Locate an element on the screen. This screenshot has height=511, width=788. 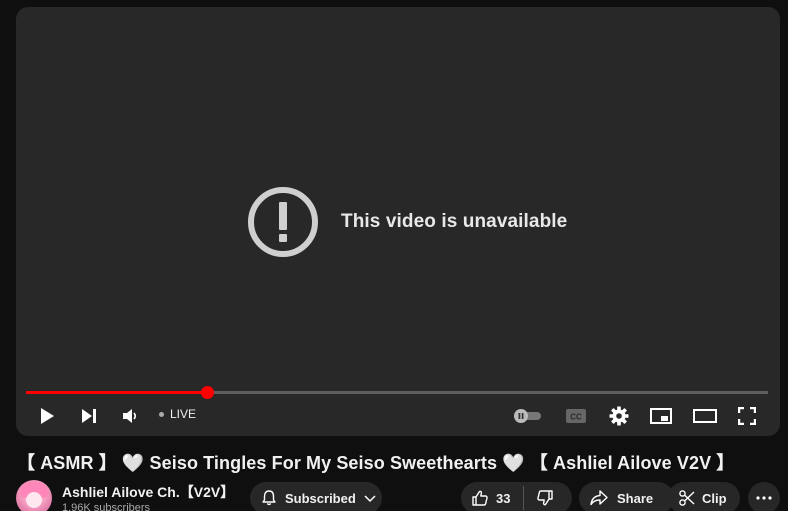
dislike-icon is located at coordinates (545, 498).